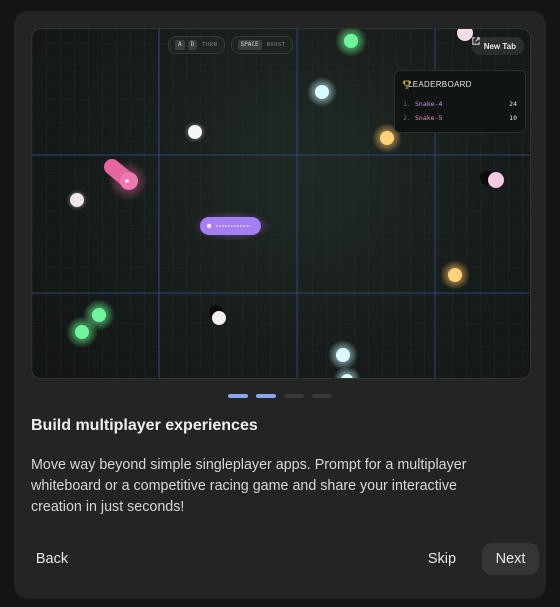  Describe the element at coordinates (460, 118) in the screenshot. I see `leaderboard-row: 2. Snake-5 10` at that location.